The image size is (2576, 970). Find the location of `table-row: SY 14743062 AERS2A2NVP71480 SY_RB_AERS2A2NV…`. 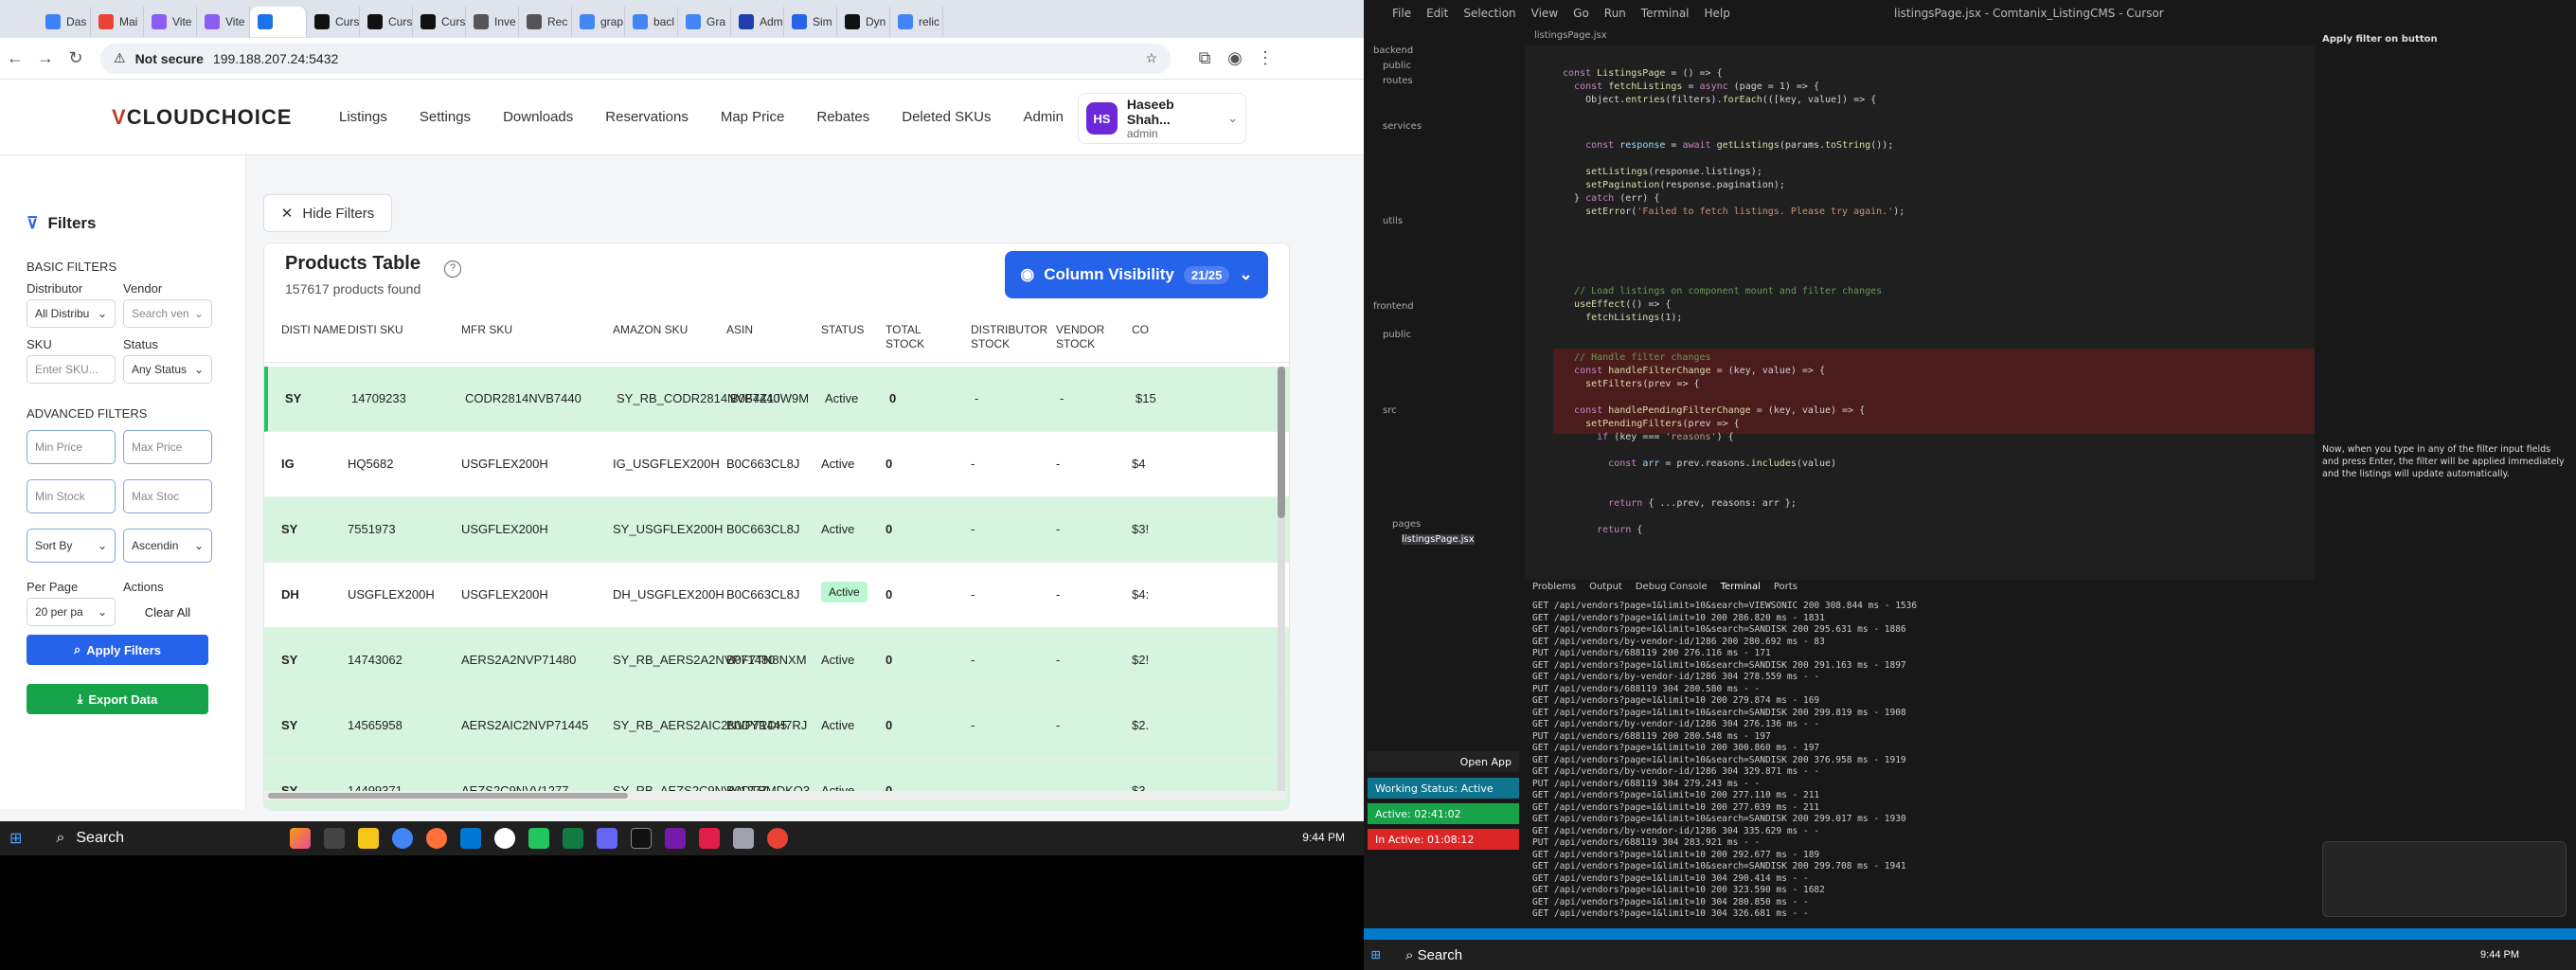

table-row: SY 14743062 AERS2A2NVP71480 SY_RB_AERS2A2NV… is located at coordinates (776, 660).